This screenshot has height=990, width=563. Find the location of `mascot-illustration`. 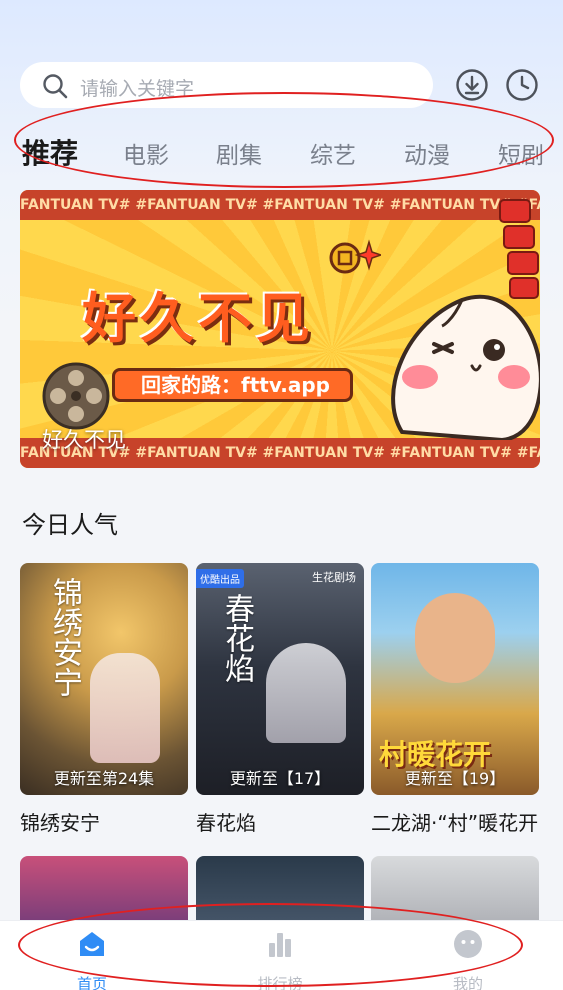

mascot-illustration is located at coordinates (465, 367).